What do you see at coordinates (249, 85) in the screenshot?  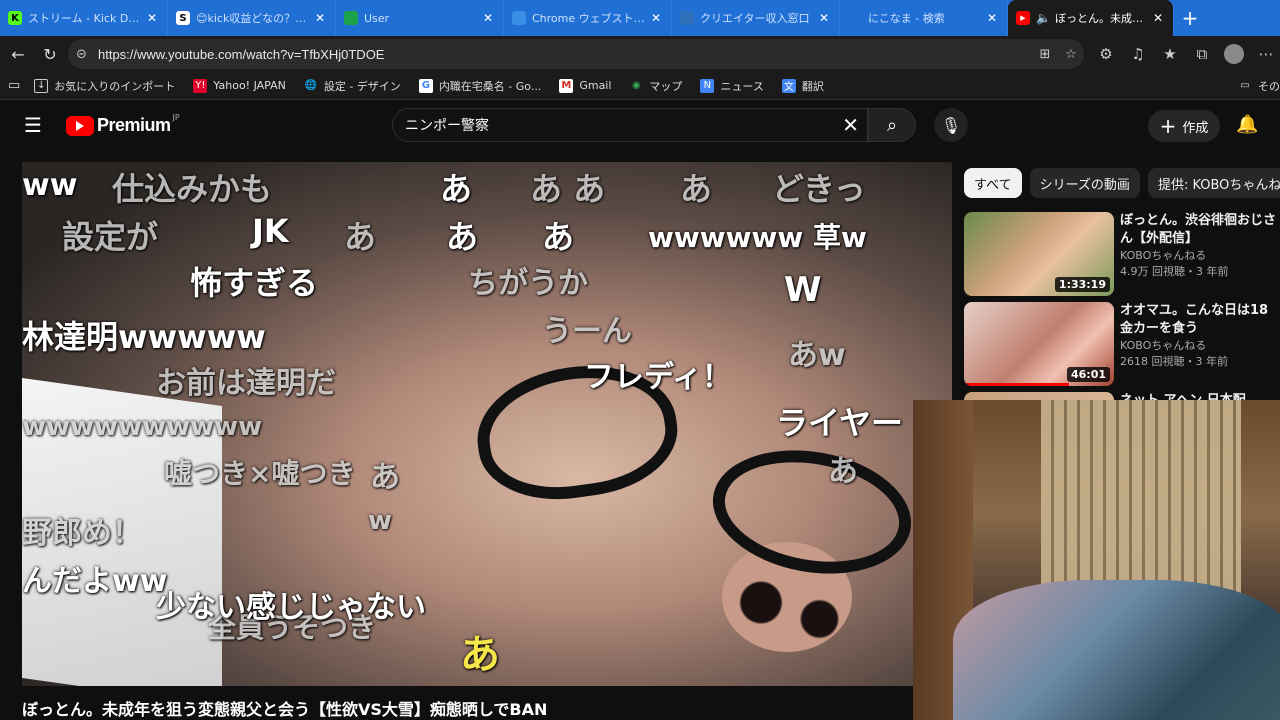 I see `bookmark-label: Yahoo! JAPAN` at bounding box center [249, 85].